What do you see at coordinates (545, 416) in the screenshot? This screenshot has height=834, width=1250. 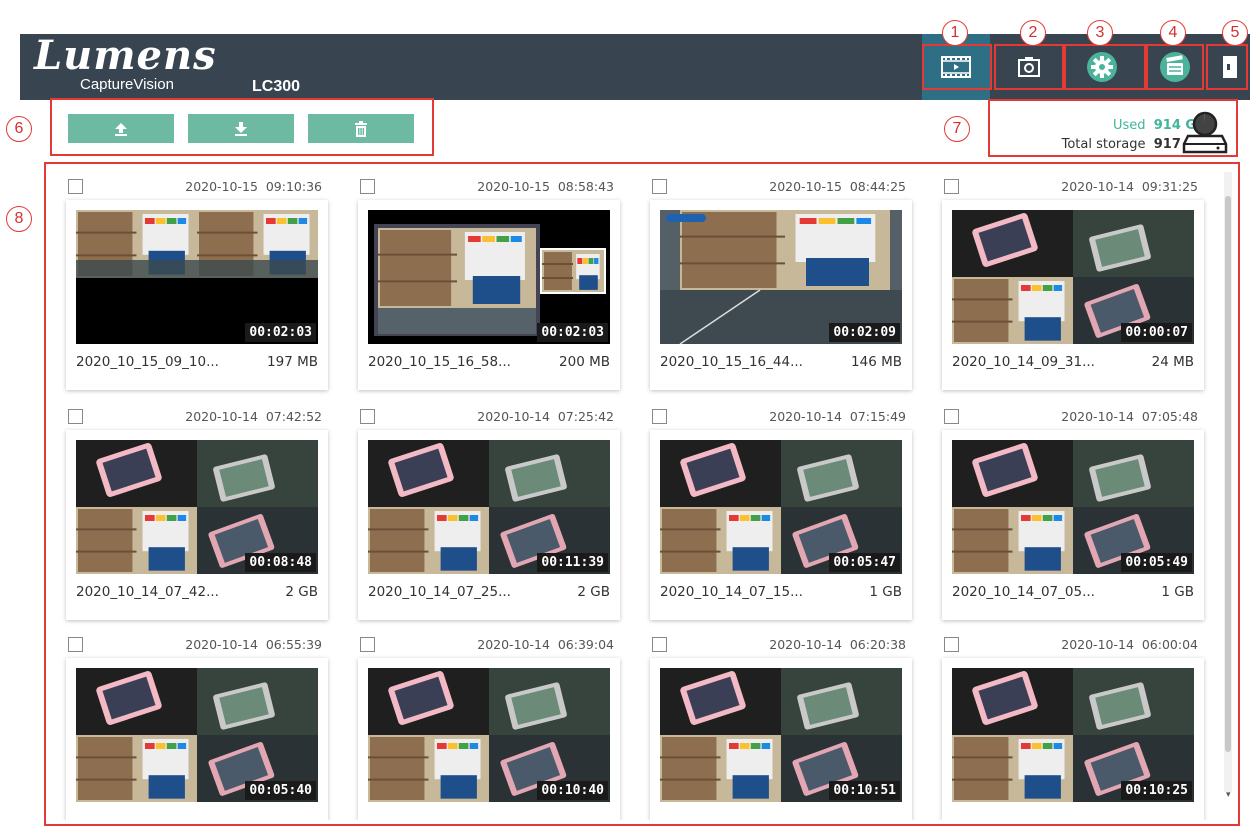 I see `recording-timestamp: 2020-10-14 07:25:42` at bounding box center [545, 416].